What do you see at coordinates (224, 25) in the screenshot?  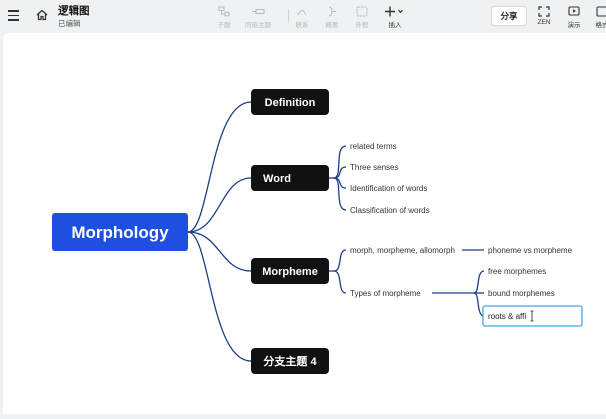 I see `subtopic-label: 子题` at bounding box center [224, 25].